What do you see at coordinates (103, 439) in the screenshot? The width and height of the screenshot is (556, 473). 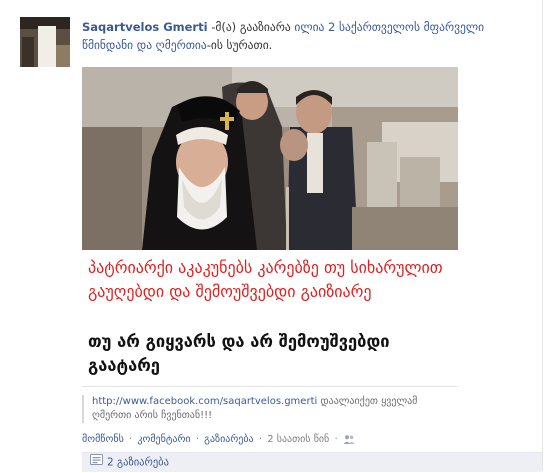 I see `like-button: მომწონს` at bounding box center [103, 439].